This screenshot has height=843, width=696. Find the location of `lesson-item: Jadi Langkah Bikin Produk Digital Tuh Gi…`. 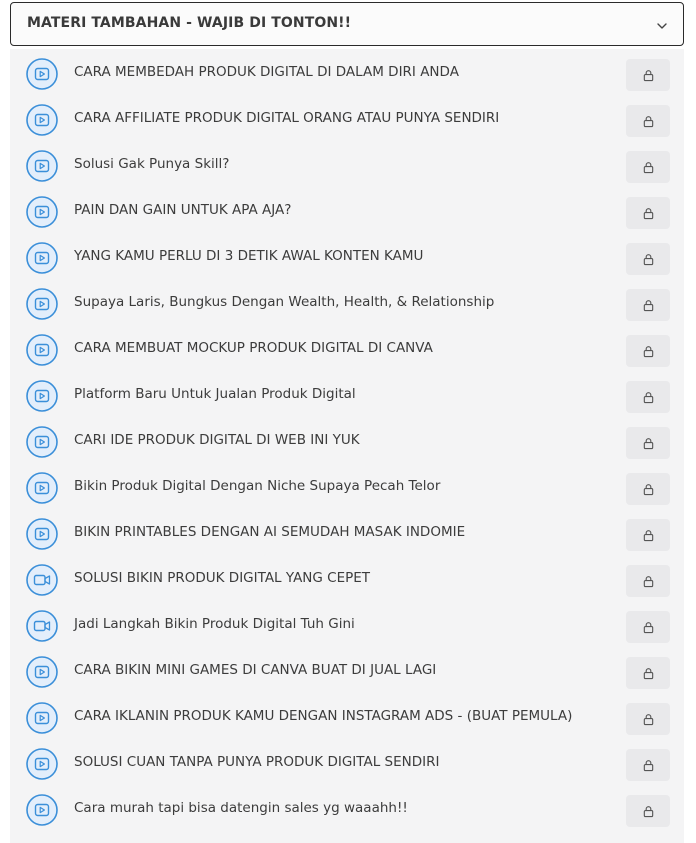

lesson-item: Jadi Langkah Bikin Produk Digital Tuh Gi… is located at coordinates (347, 624).